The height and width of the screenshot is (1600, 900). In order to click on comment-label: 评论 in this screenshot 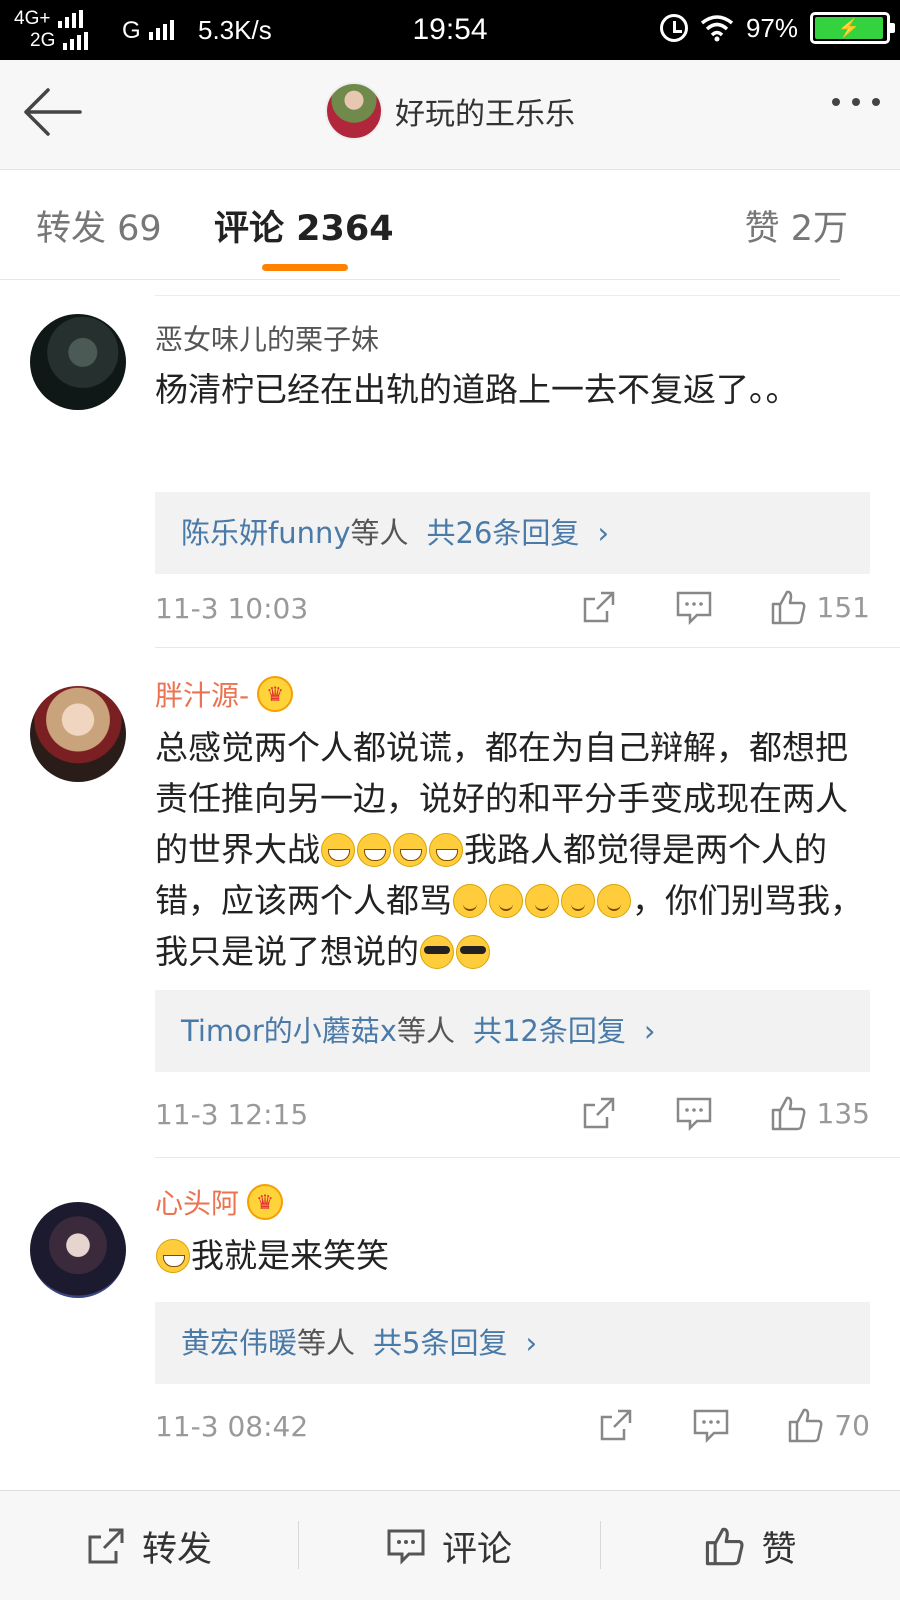, I will do `click(477, 1546)`.